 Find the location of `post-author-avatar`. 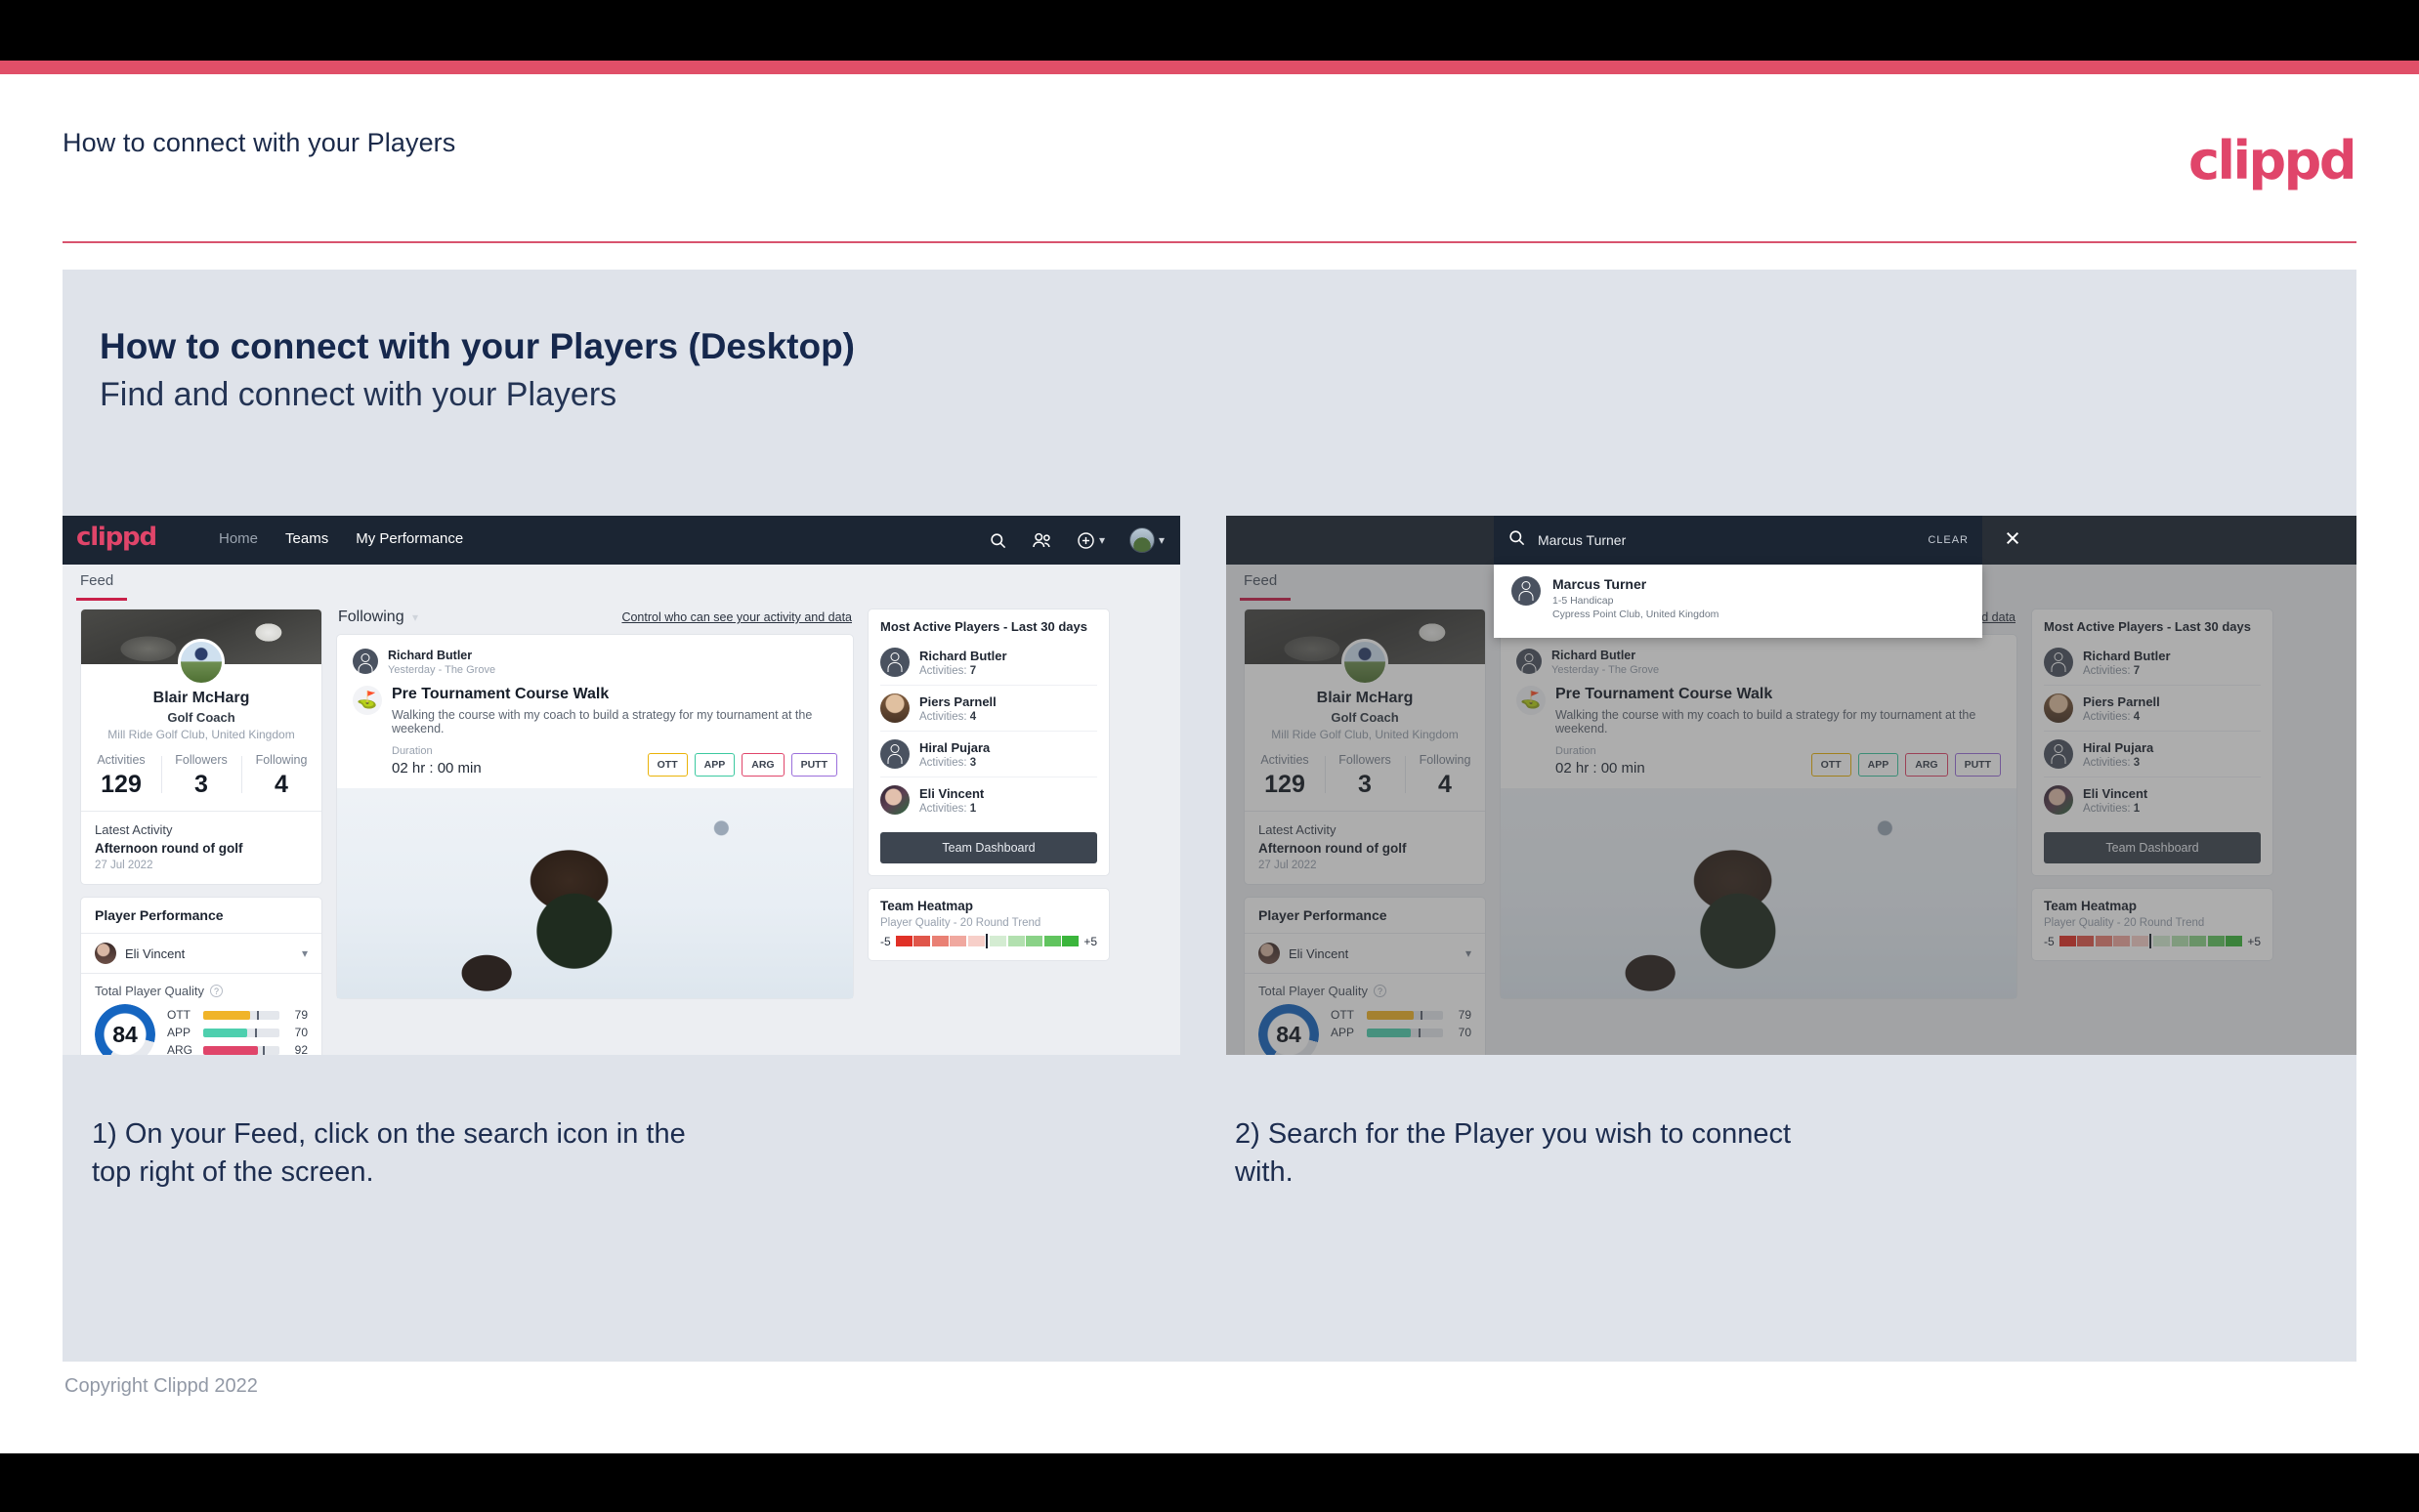

post-author-avatar is located at coordinates (365, 661).